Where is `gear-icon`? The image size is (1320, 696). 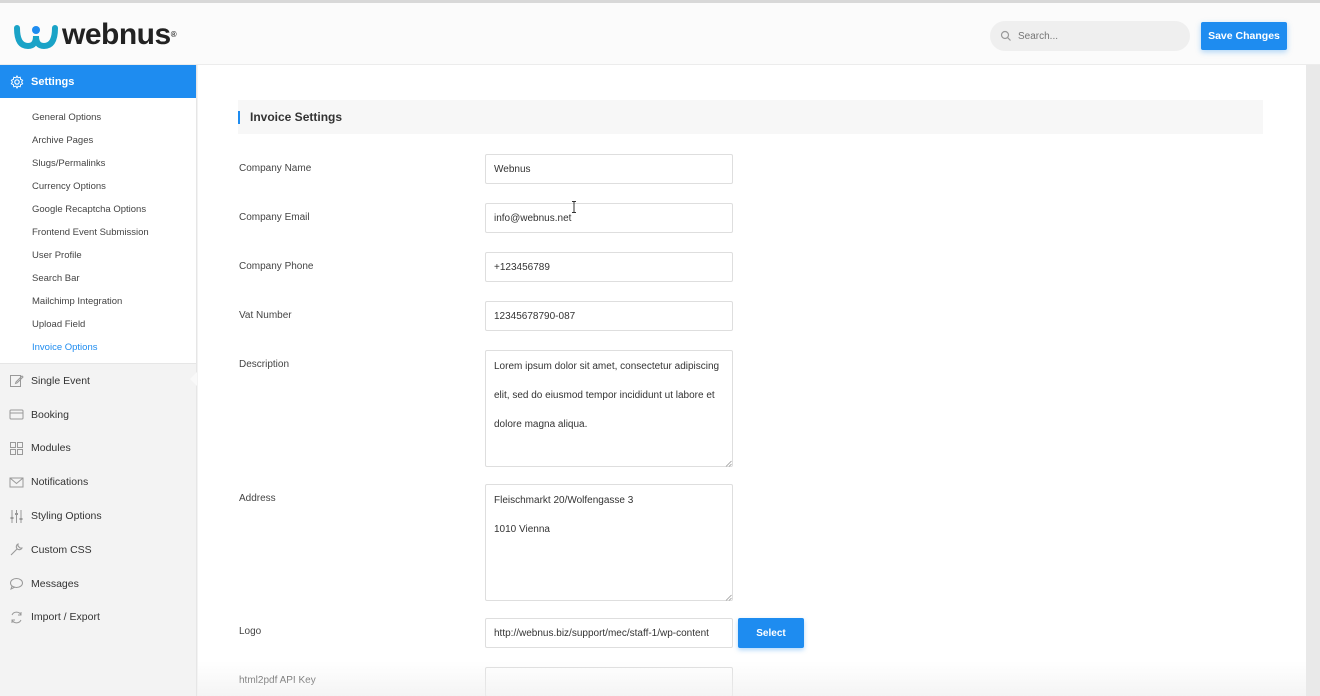
gear-icon is located at coordinates (17, 81).